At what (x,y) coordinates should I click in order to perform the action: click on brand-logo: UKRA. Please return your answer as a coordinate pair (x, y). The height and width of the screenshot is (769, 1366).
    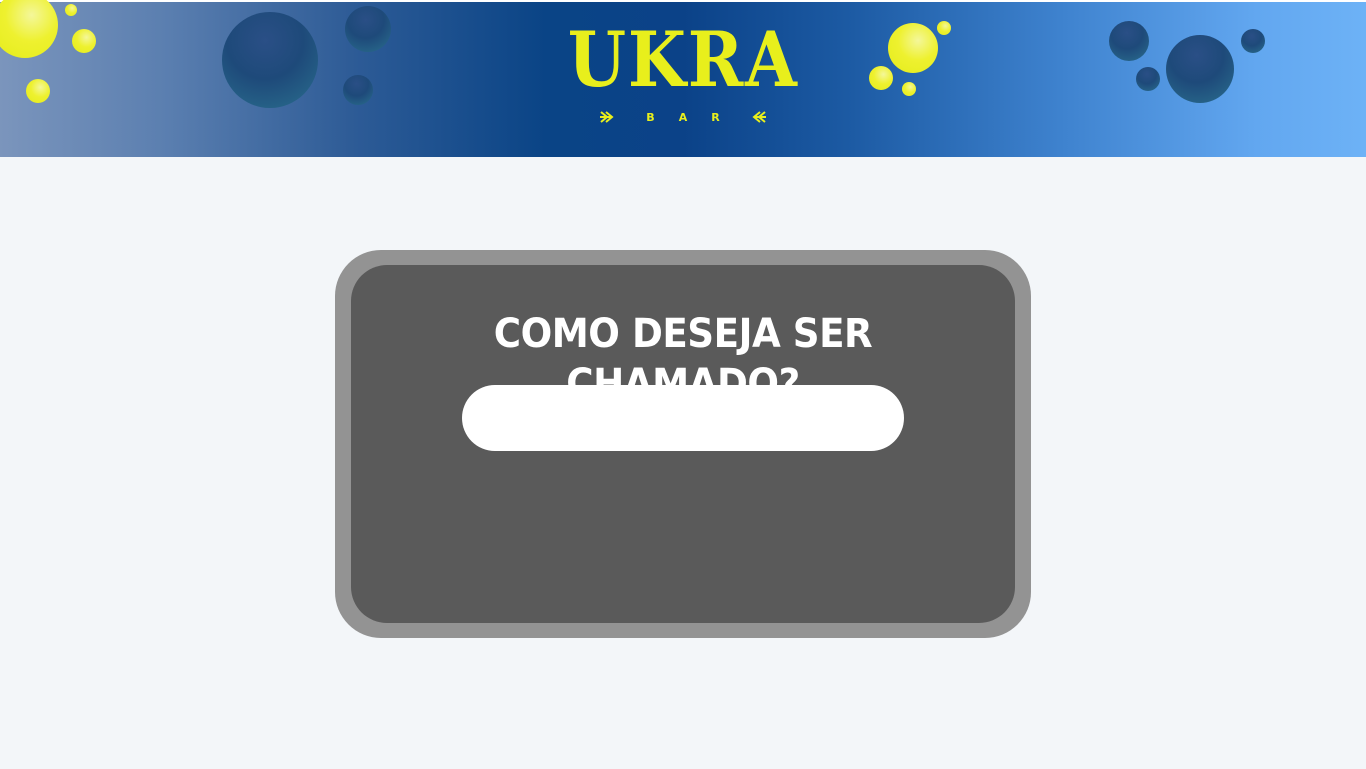
    Looking at the image, I should click on (683, 60).